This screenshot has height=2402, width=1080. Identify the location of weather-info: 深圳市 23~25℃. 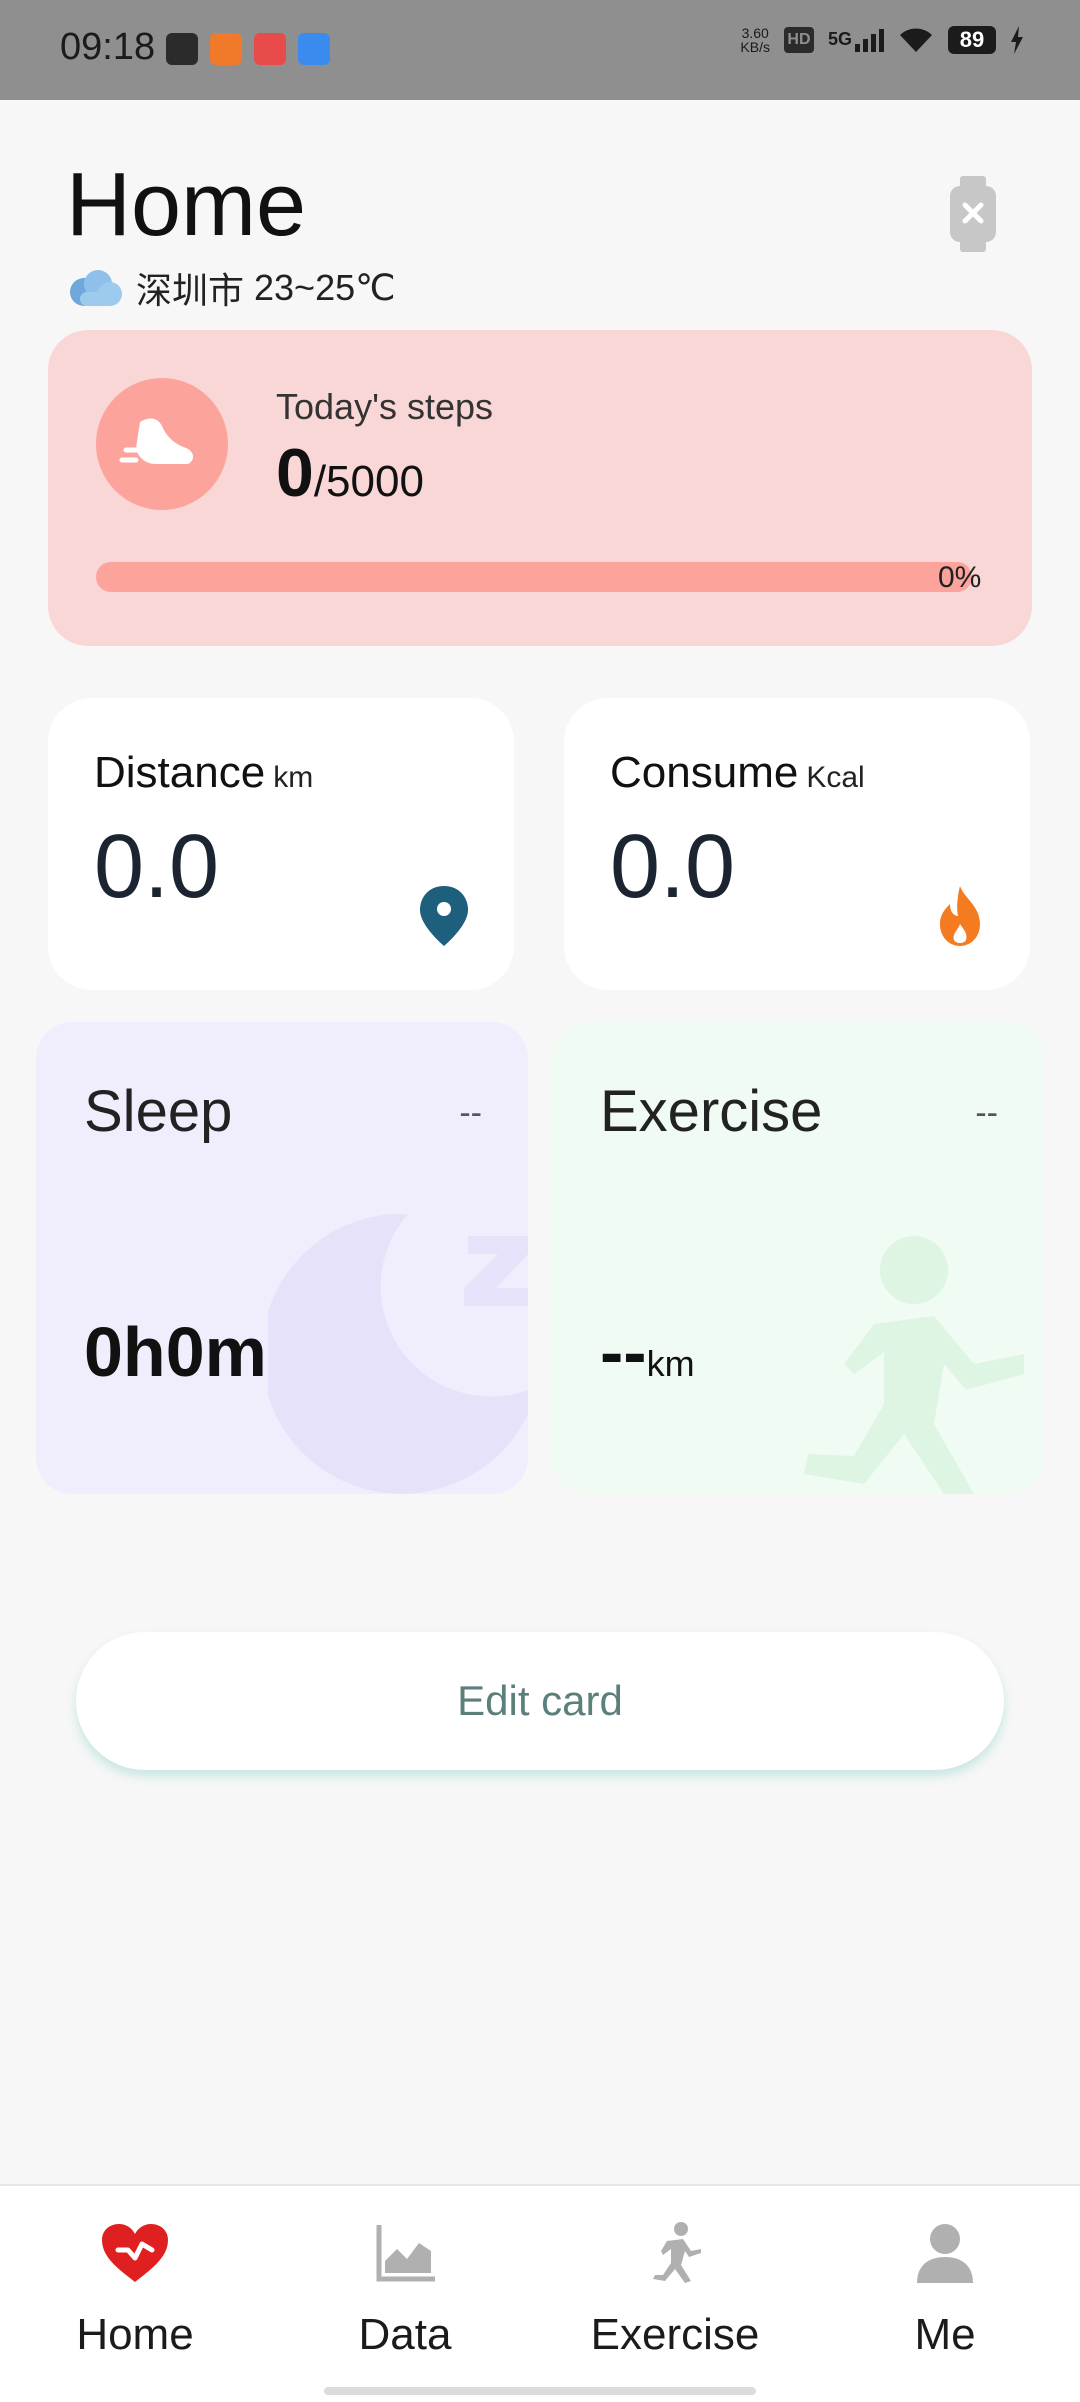
(230, 288).